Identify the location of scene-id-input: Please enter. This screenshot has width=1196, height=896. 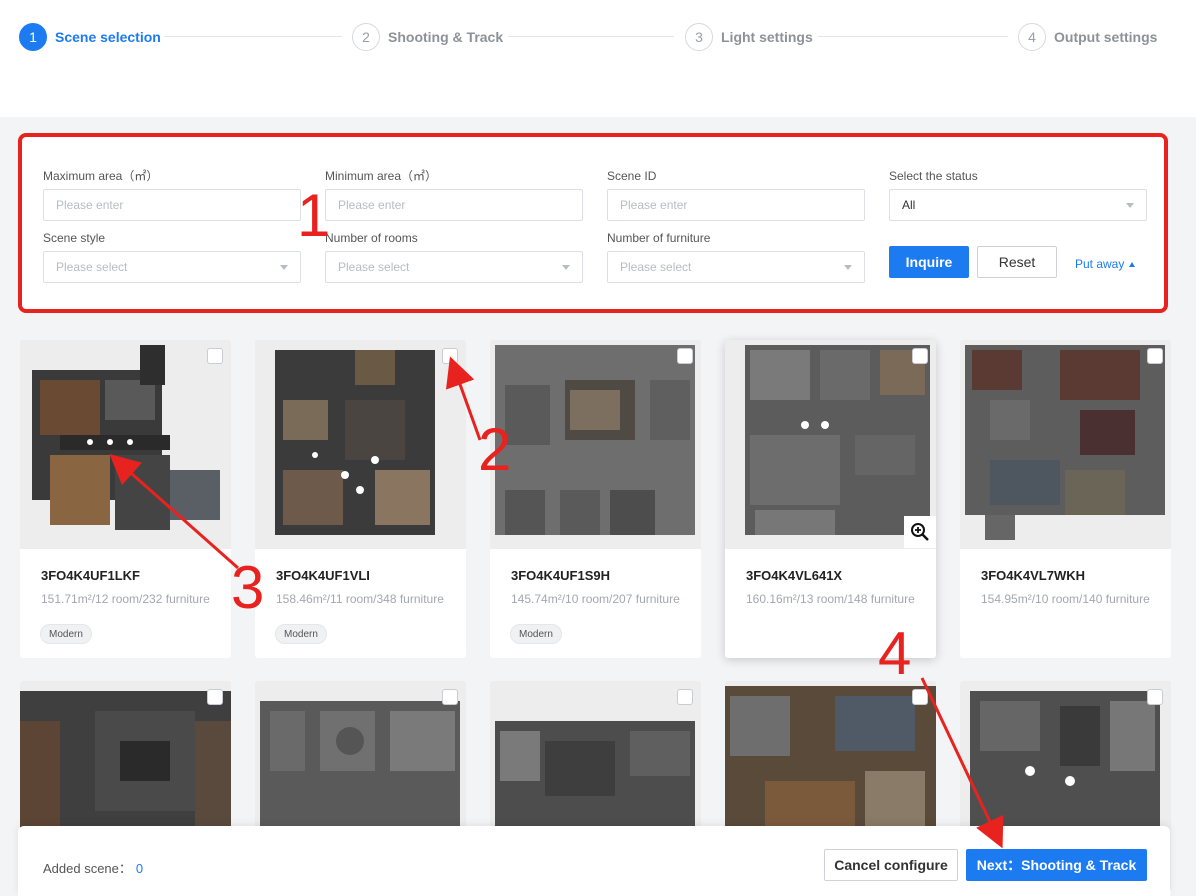
(736, 205).